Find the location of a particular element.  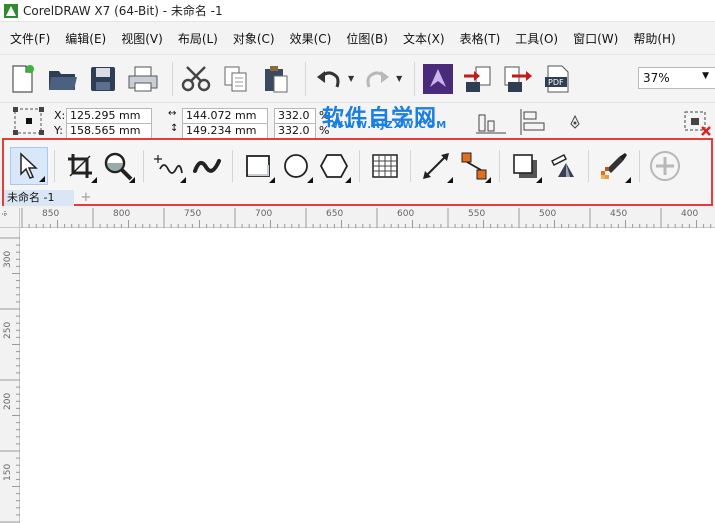

menu-object: 对象(C) is located at coordinates (254, 38).